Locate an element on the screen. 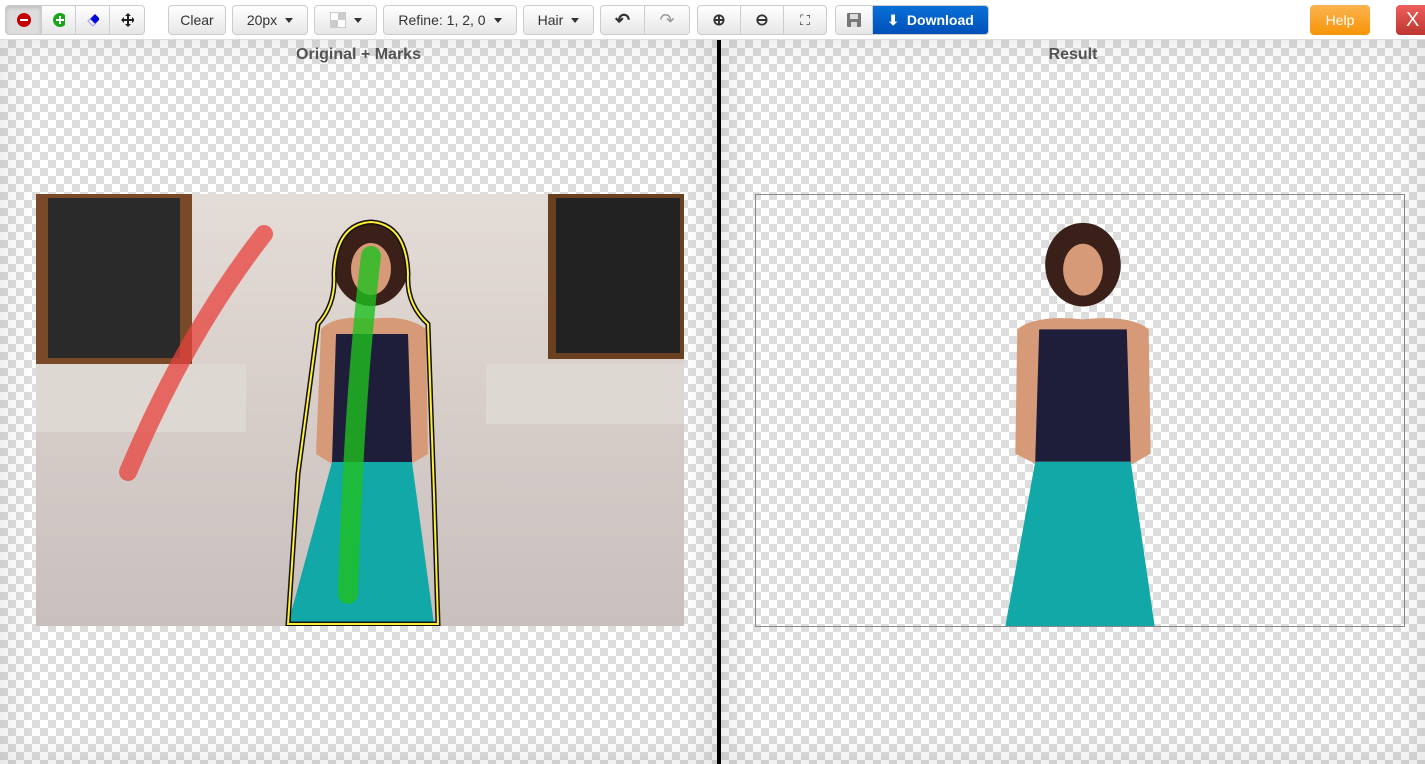 The height and width of the screenshot is (764, 1425). zoom-in-button: ⊕ is located at coordinates (719, 20).